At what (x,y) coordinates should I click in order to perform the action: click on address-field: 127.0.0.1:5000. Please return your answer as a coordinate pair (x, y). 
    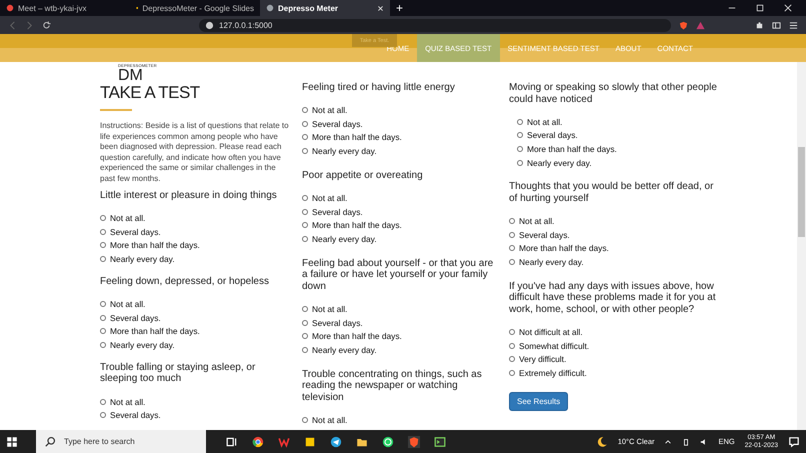
    Looking at the image, I should click on (435, 25).